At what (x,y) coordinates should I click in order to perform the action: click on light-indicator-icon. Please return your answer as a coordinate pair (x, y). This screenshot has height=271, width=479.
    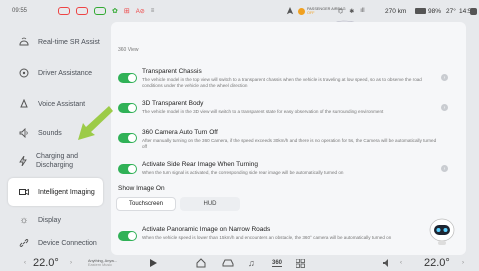
    Looking at the image, I should click on (100, 11).